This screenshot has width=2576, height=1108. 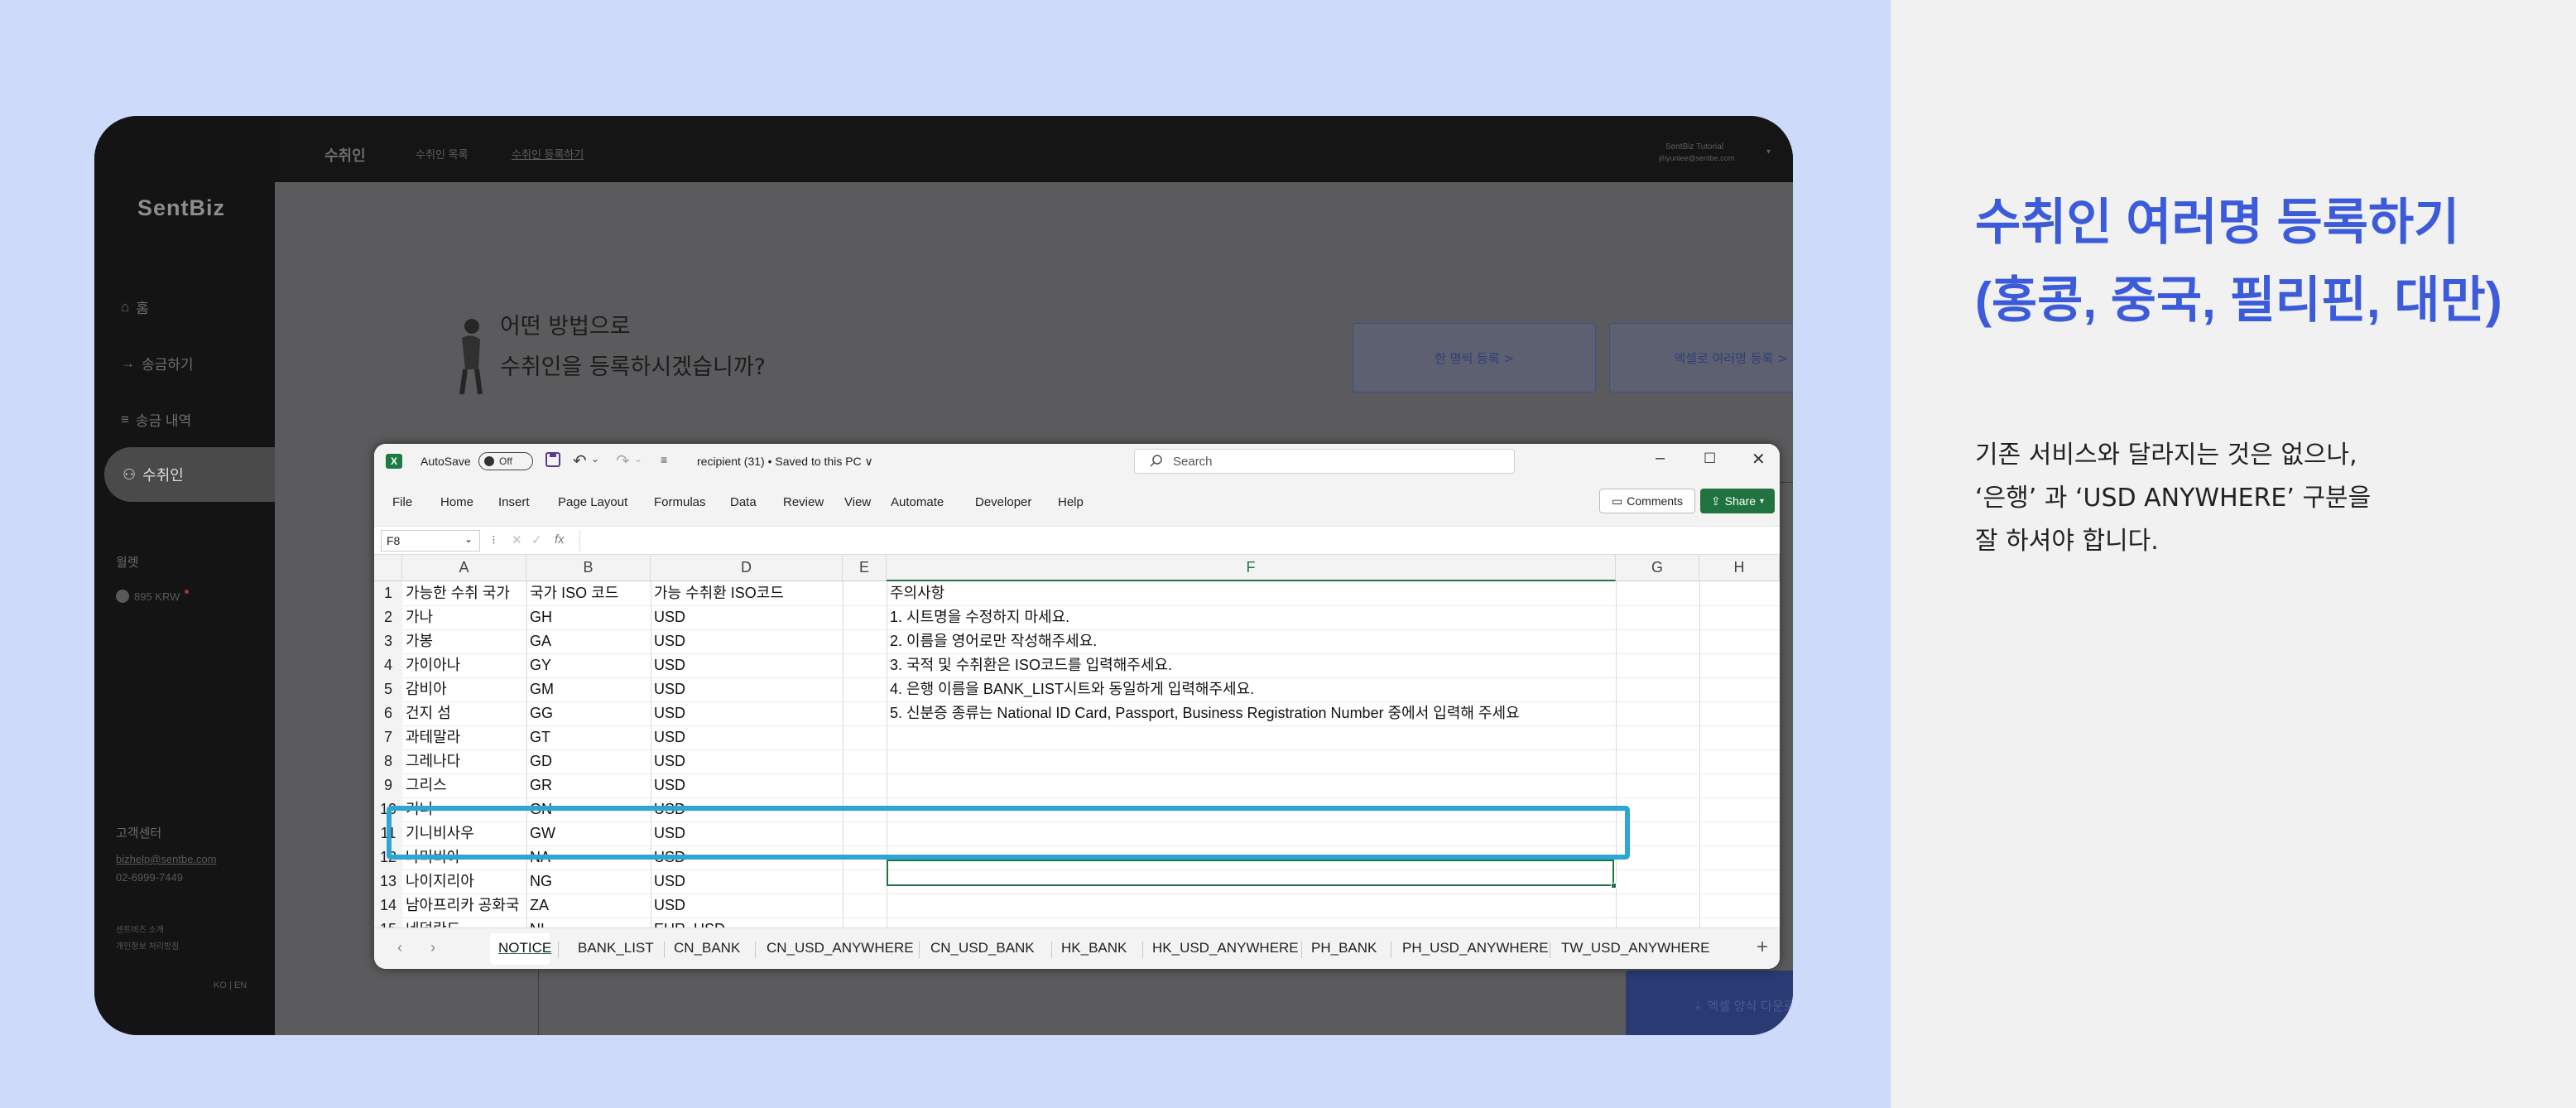 What do you see at coordinates (1710, 458) in the screenshot?
I see `maximize-icon: ☐` at bounding box center [1710, 458].